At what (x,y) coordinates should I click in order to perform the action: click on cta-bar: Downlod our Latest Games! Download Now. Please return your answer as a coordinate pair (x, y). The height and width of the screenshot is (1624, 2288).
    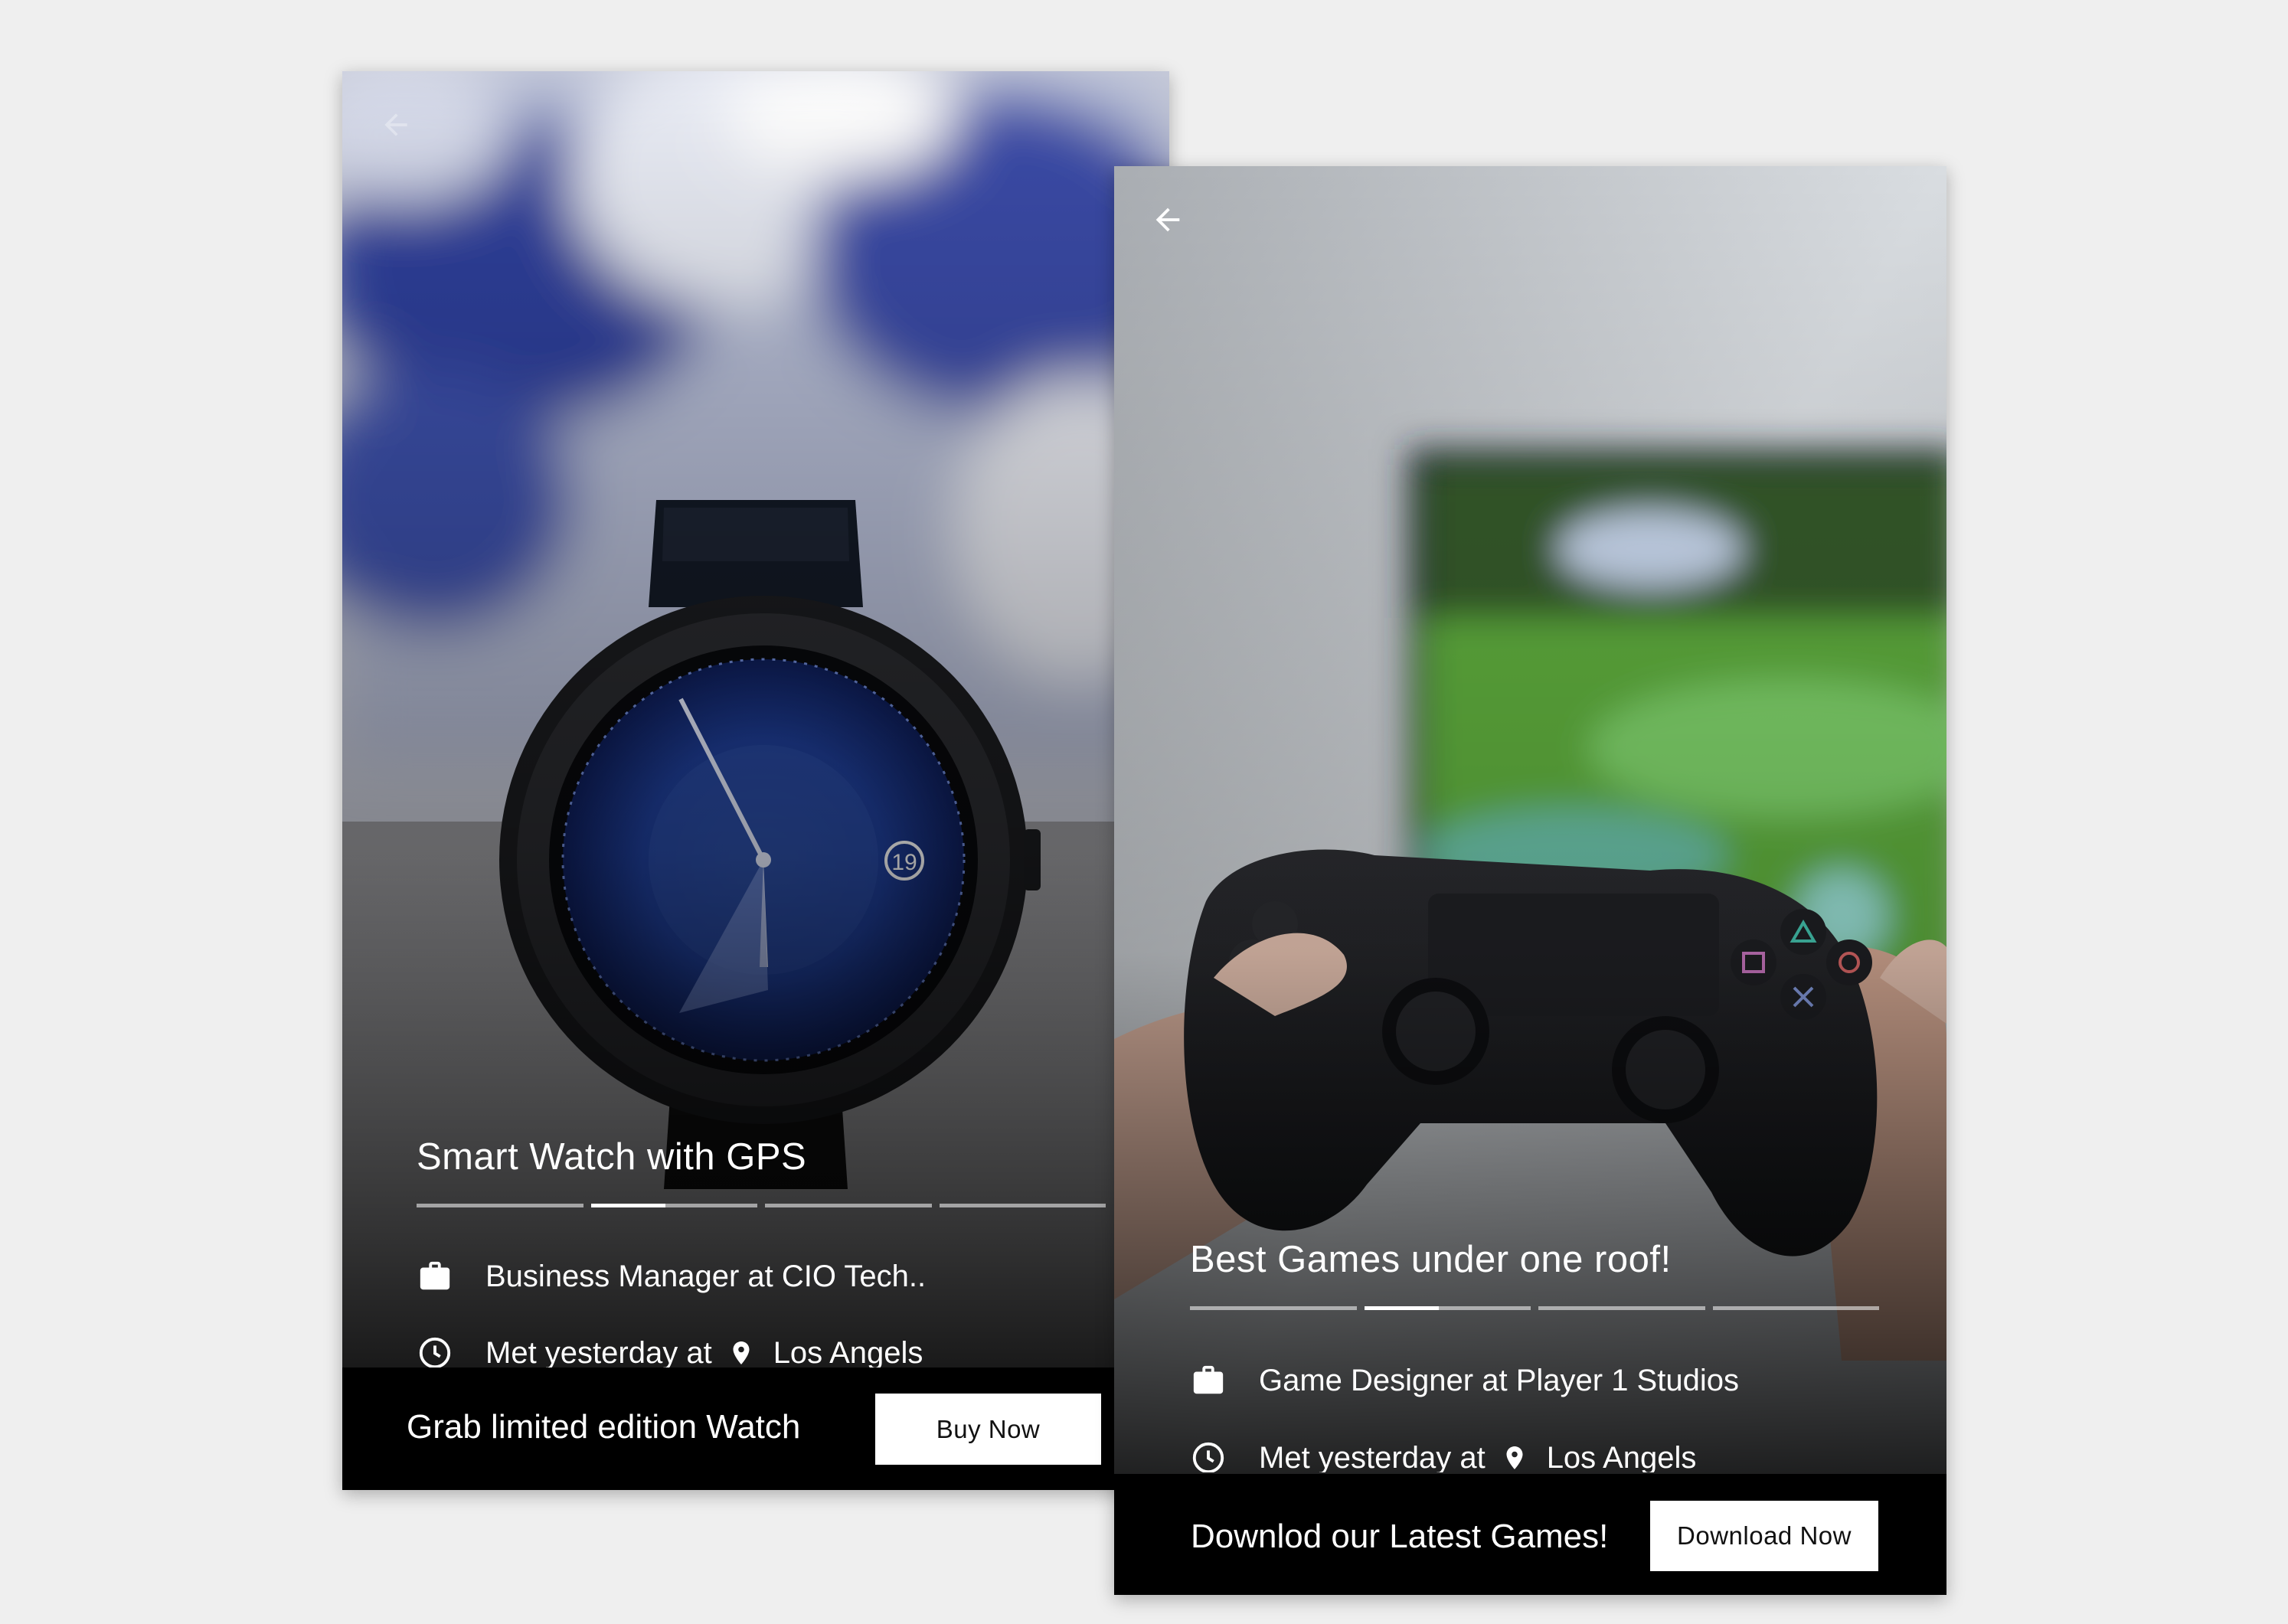
    Looking at the image, I should click on (1530, 1535).